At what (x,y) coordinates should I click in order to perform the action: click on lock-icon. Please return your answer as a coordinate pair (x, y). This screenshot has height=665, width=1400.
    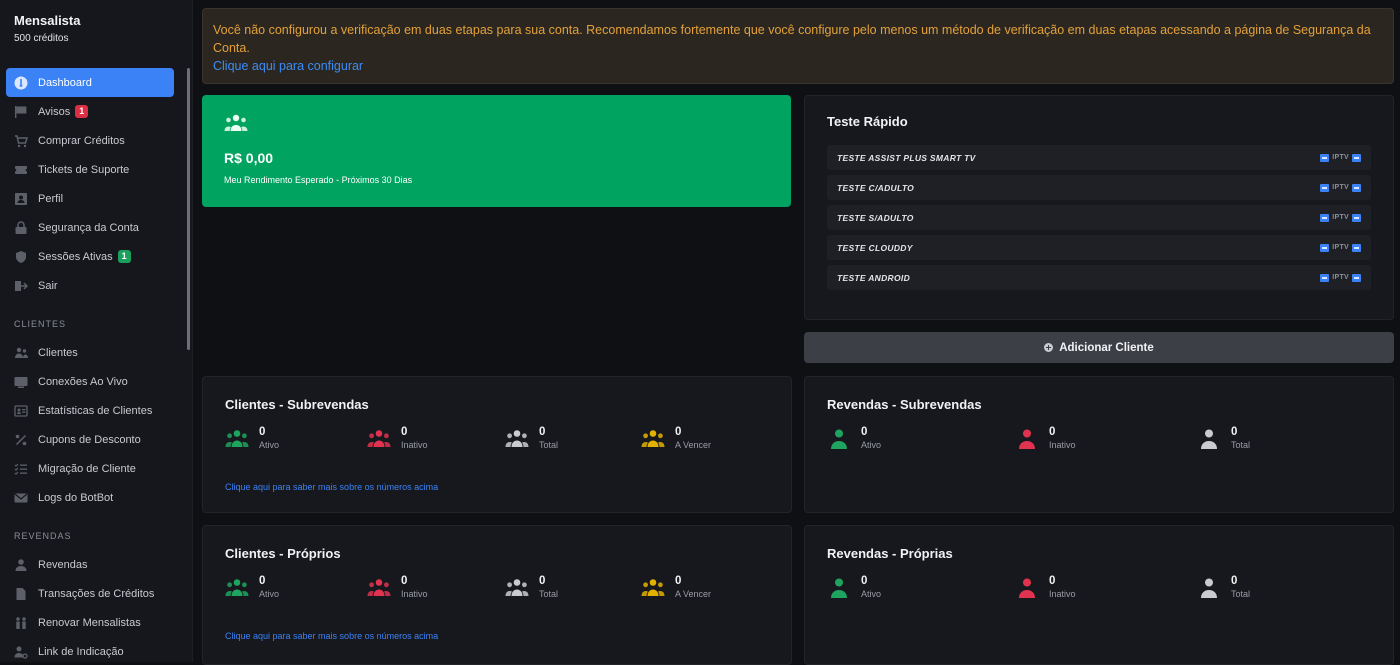
    Looking at the image, I should click on (21, 227).